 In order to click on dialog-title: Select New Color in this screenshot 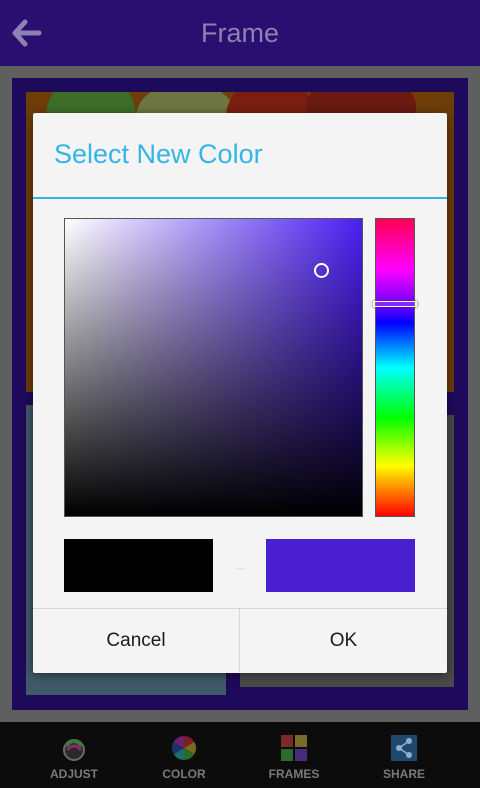, I will do `click(158, 154)`.